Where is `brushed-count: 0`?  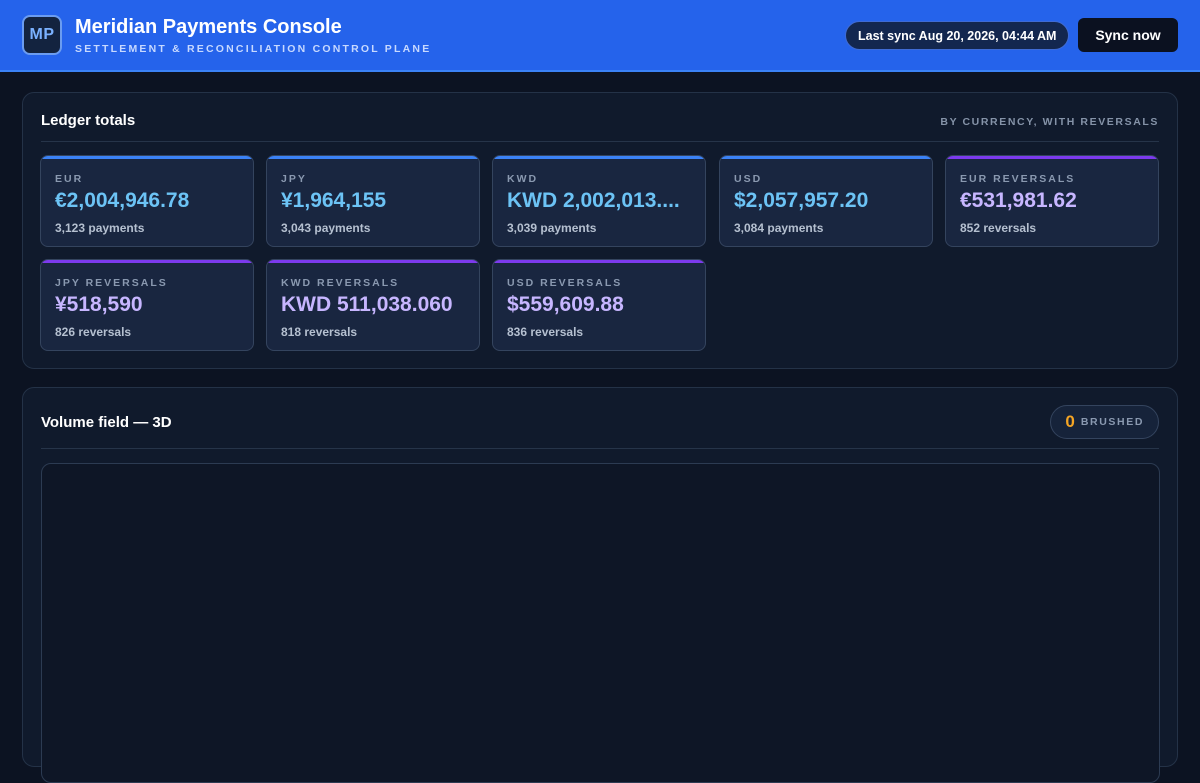
brushed-count: 0 is located at coordinates (1070, 421).